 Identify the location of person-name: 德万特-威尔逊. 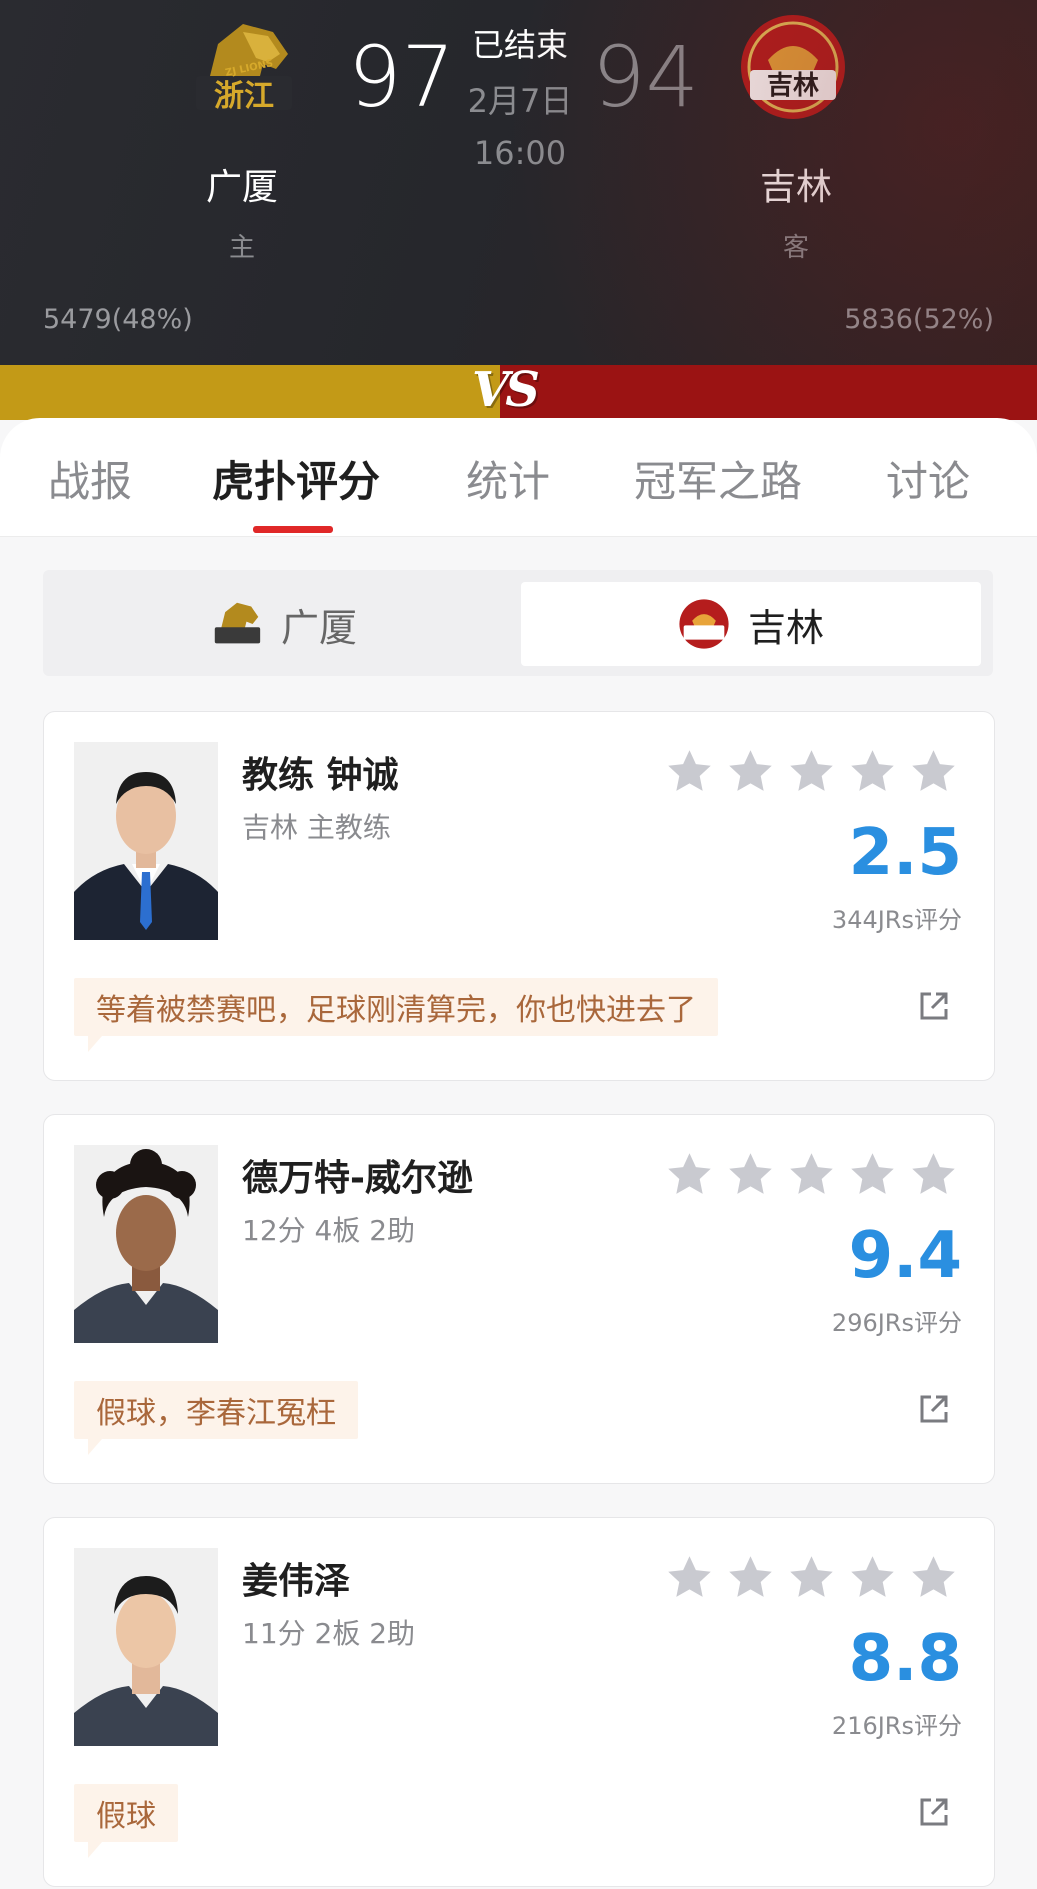
(357, 1178).